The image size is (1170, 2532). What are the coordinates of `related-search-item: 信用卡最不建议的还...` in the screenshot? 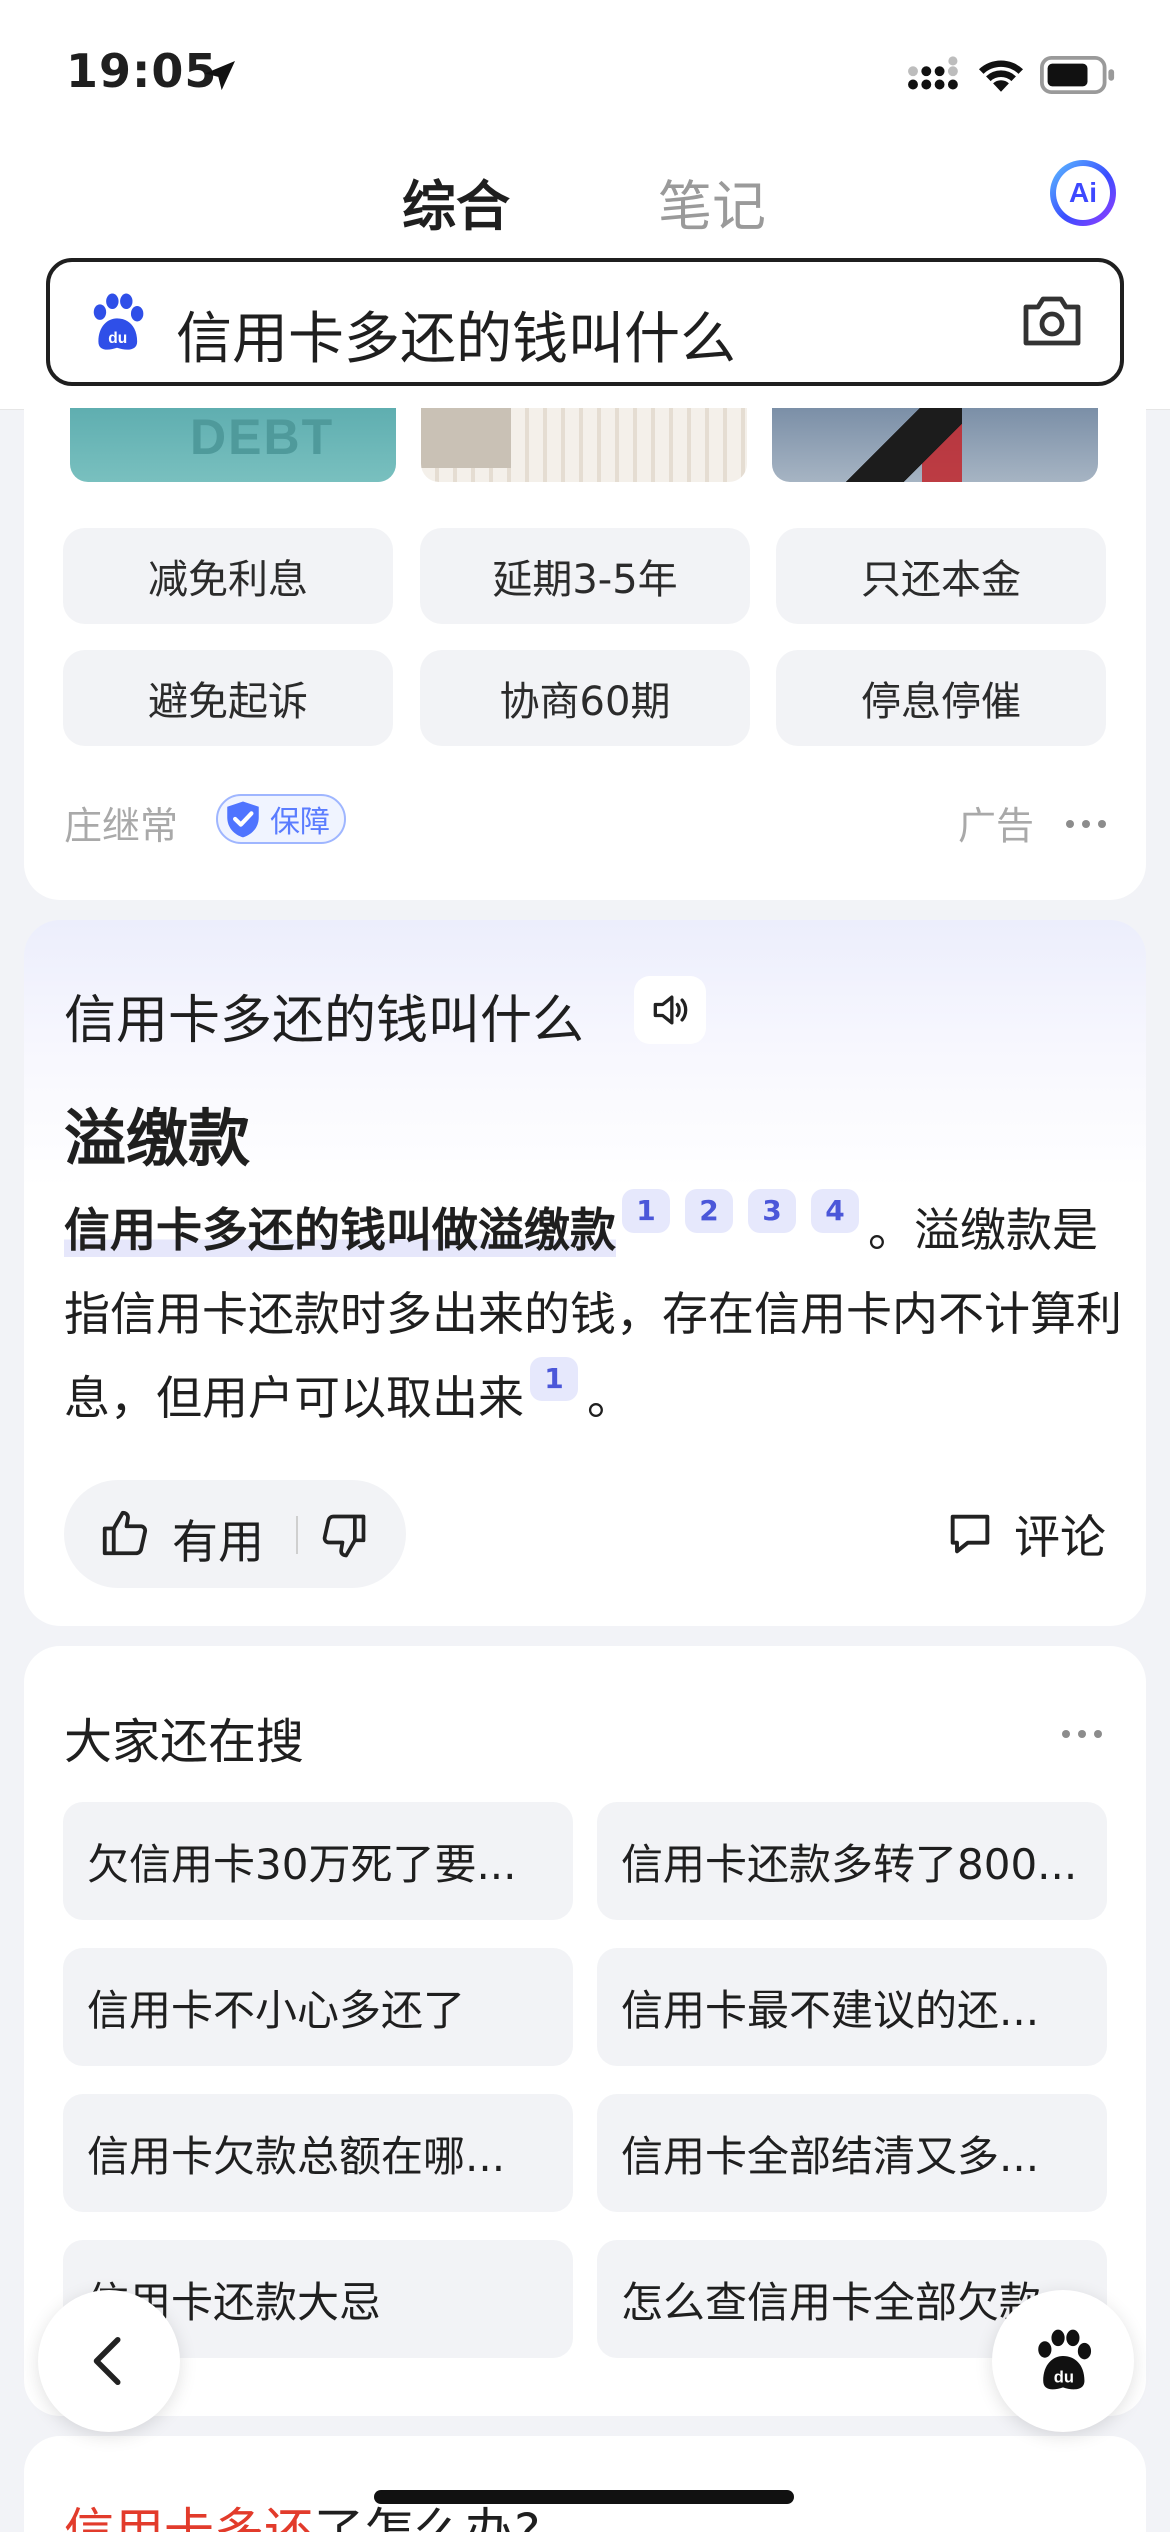 It's located at (852, 2007).